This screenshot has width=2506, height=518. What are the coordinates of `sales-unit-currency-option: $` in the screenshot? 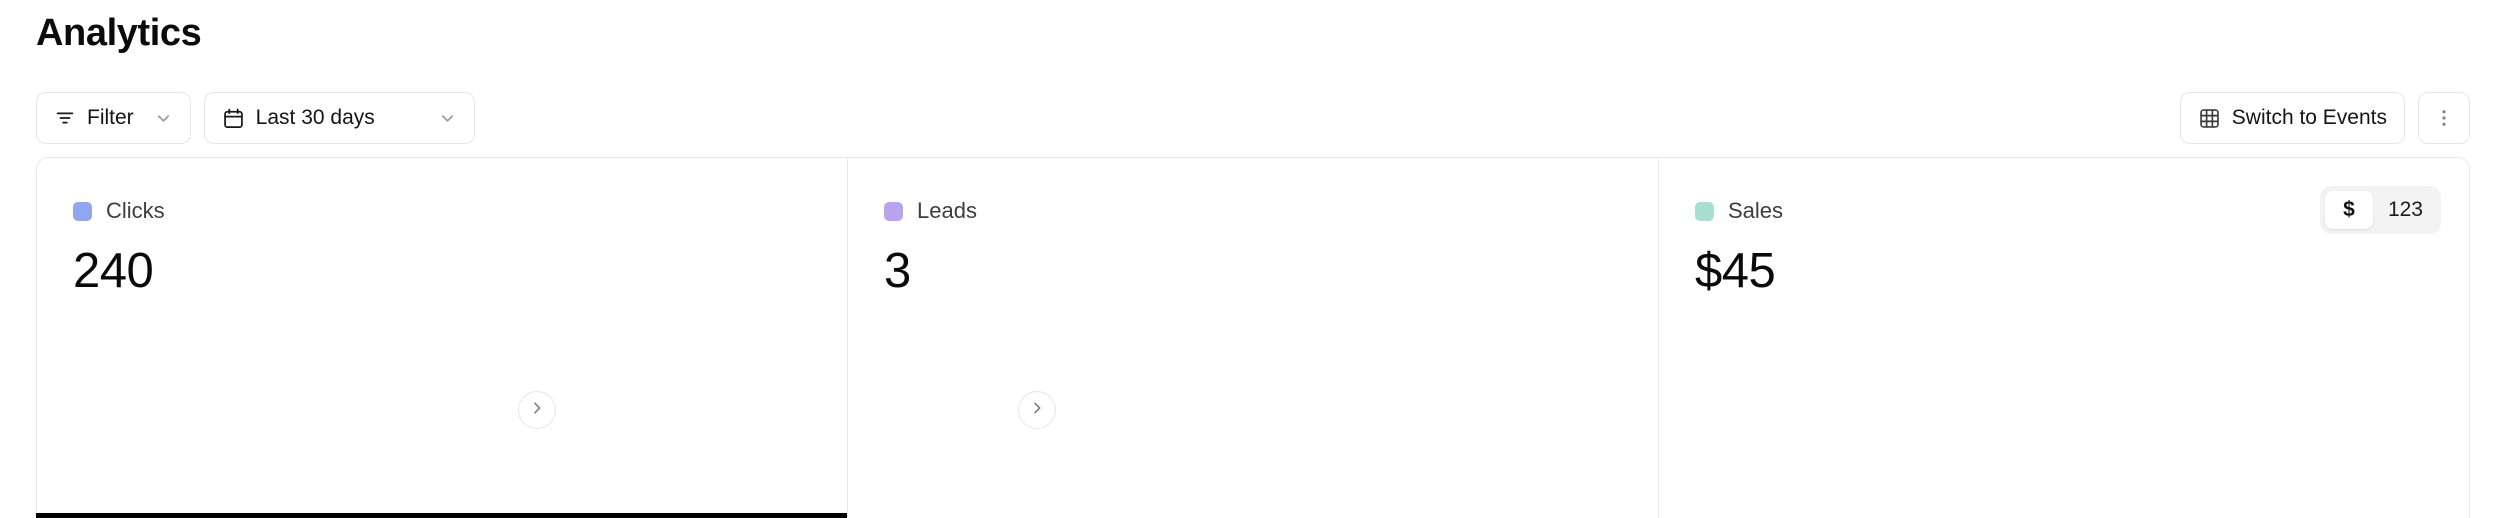 It's located at (2348, 210).